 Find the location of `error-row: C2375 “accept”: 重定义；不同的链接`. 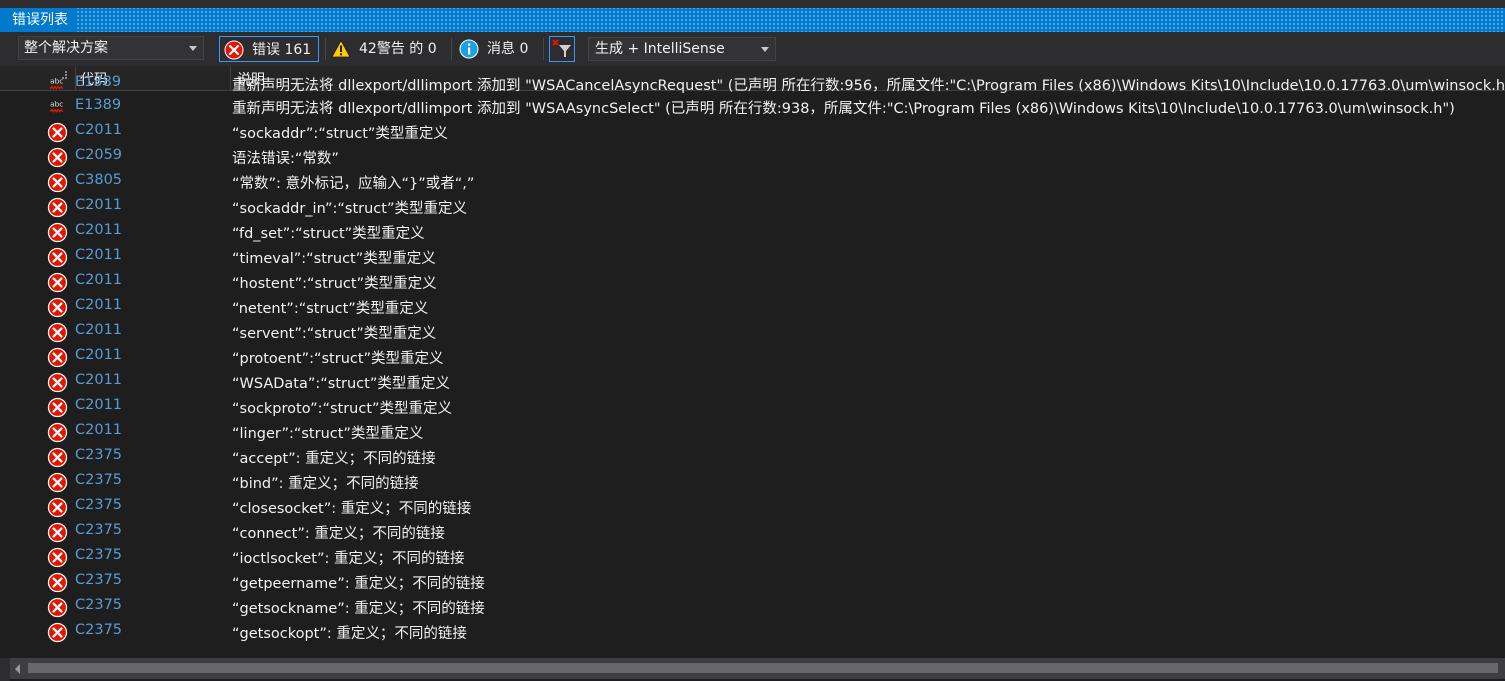

error-row: C2375 “accept”: 重定义；不同的链接 is located at coordinates (752, 457).